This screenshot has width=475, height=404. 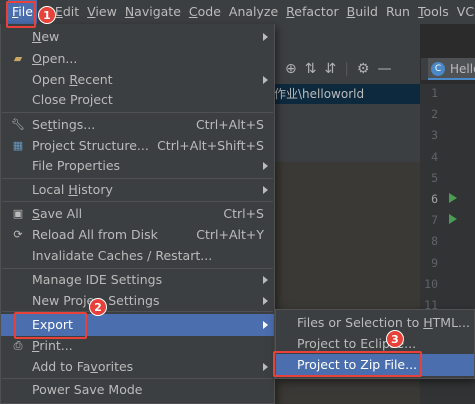 I want to click on menu-code: Code, so click(x=205, y=12).